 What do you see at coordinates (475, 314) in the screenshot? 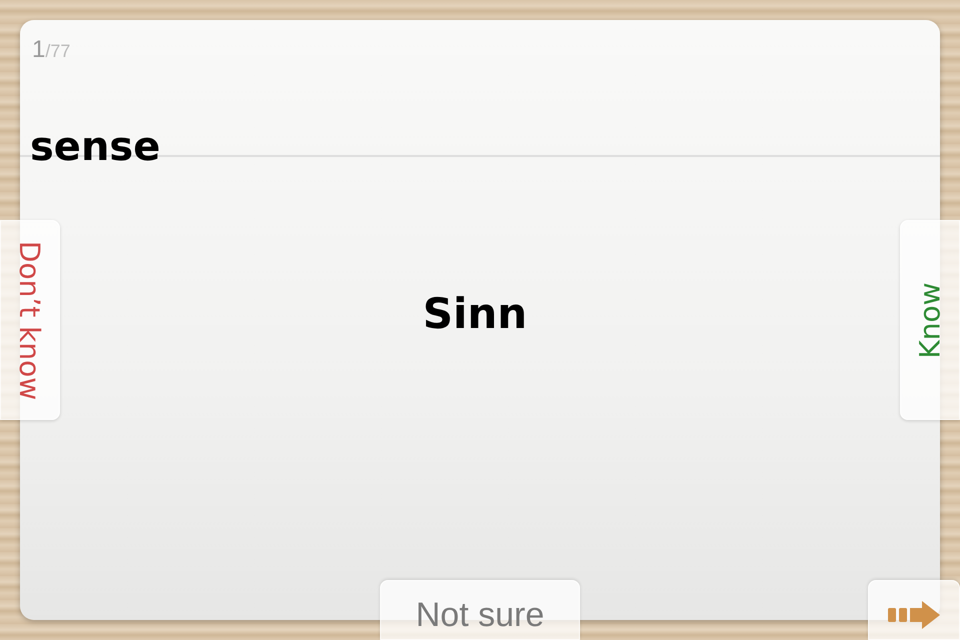
I see `translation-text: Sinn` at bounding box center [475, 314].